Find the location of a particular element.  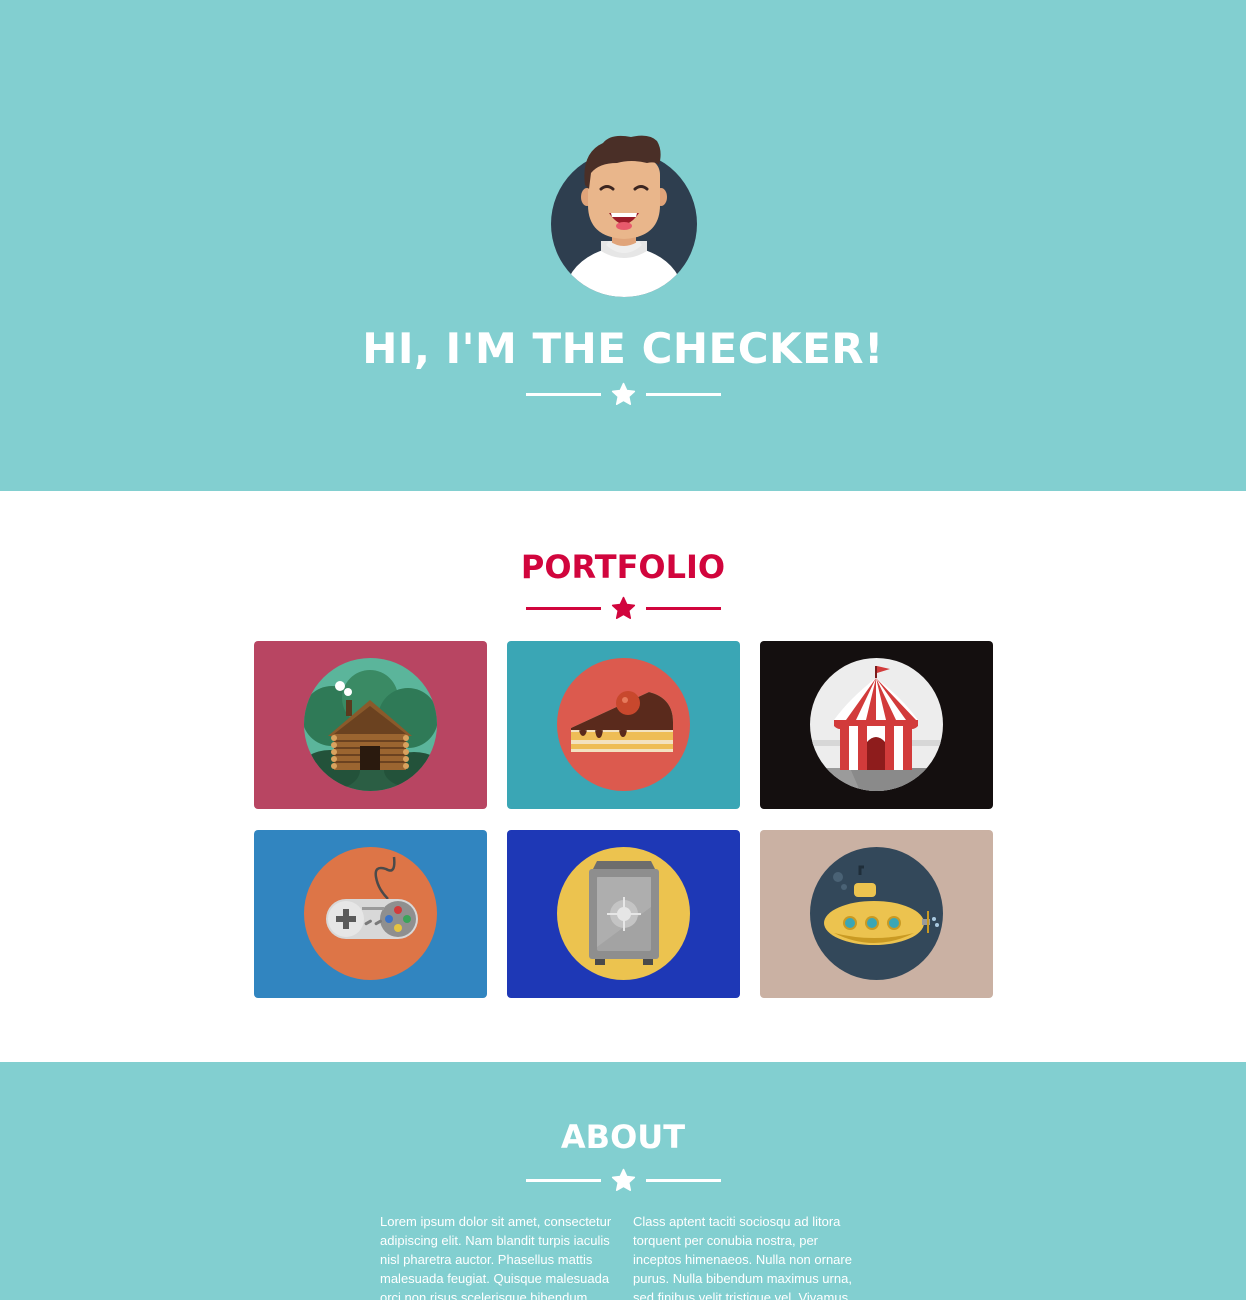

portfolio-title: PORTFOLIO is located at coordinates (623, 567).